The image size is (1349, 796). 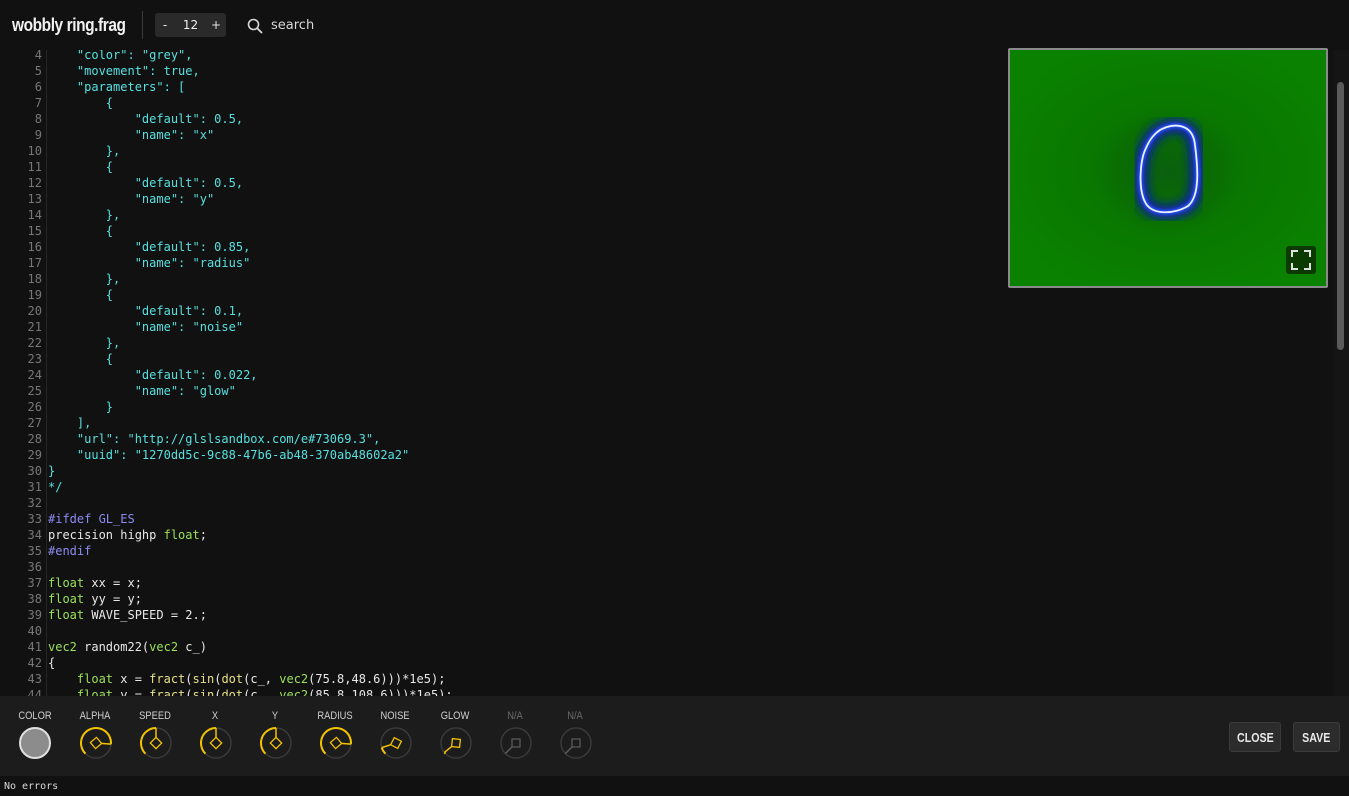 I want to click on search-button: search, so click(x=307, y=26).